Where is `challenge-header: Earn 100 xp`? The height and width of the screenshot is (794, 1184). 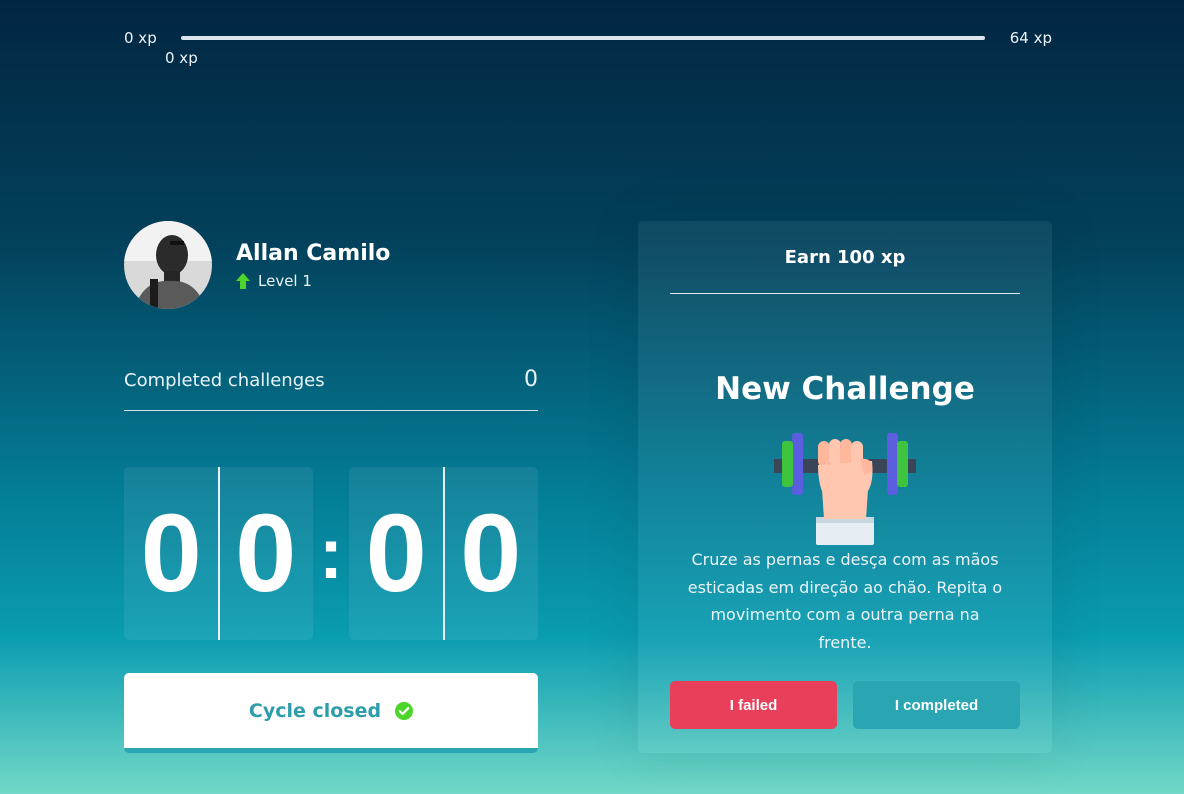
challenge-header: Earn 100 xp is located at coordinates (845, 257).